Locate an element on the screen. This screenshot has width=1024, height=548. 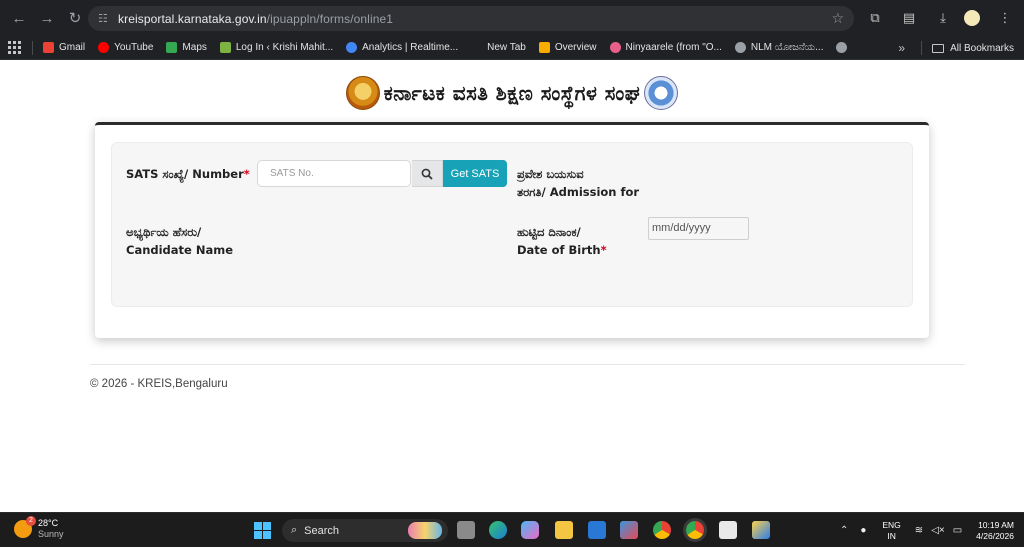
search-icon is located at coordinates (427, 174).